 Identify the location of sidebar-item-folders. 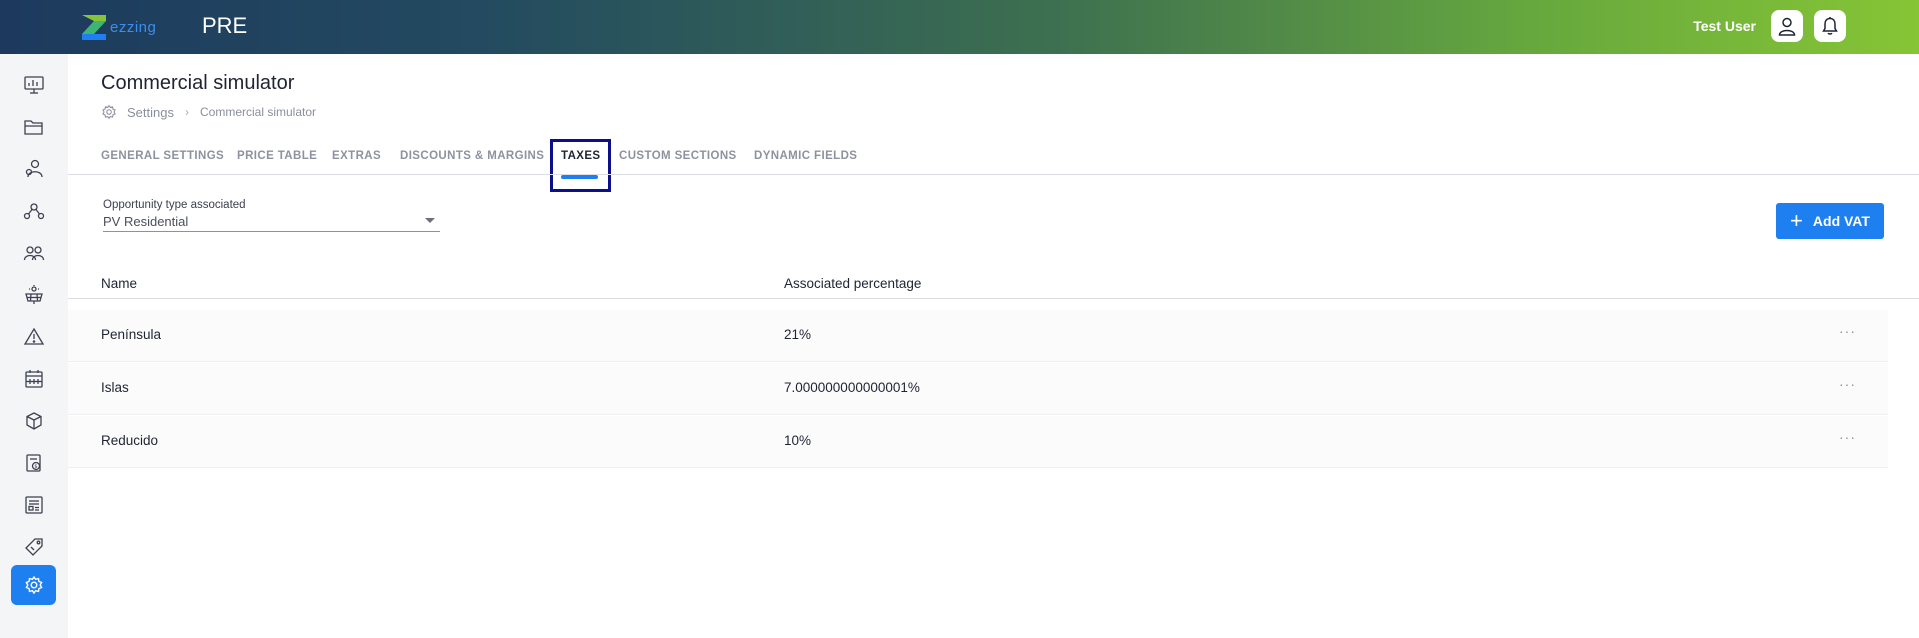
(33, 127).